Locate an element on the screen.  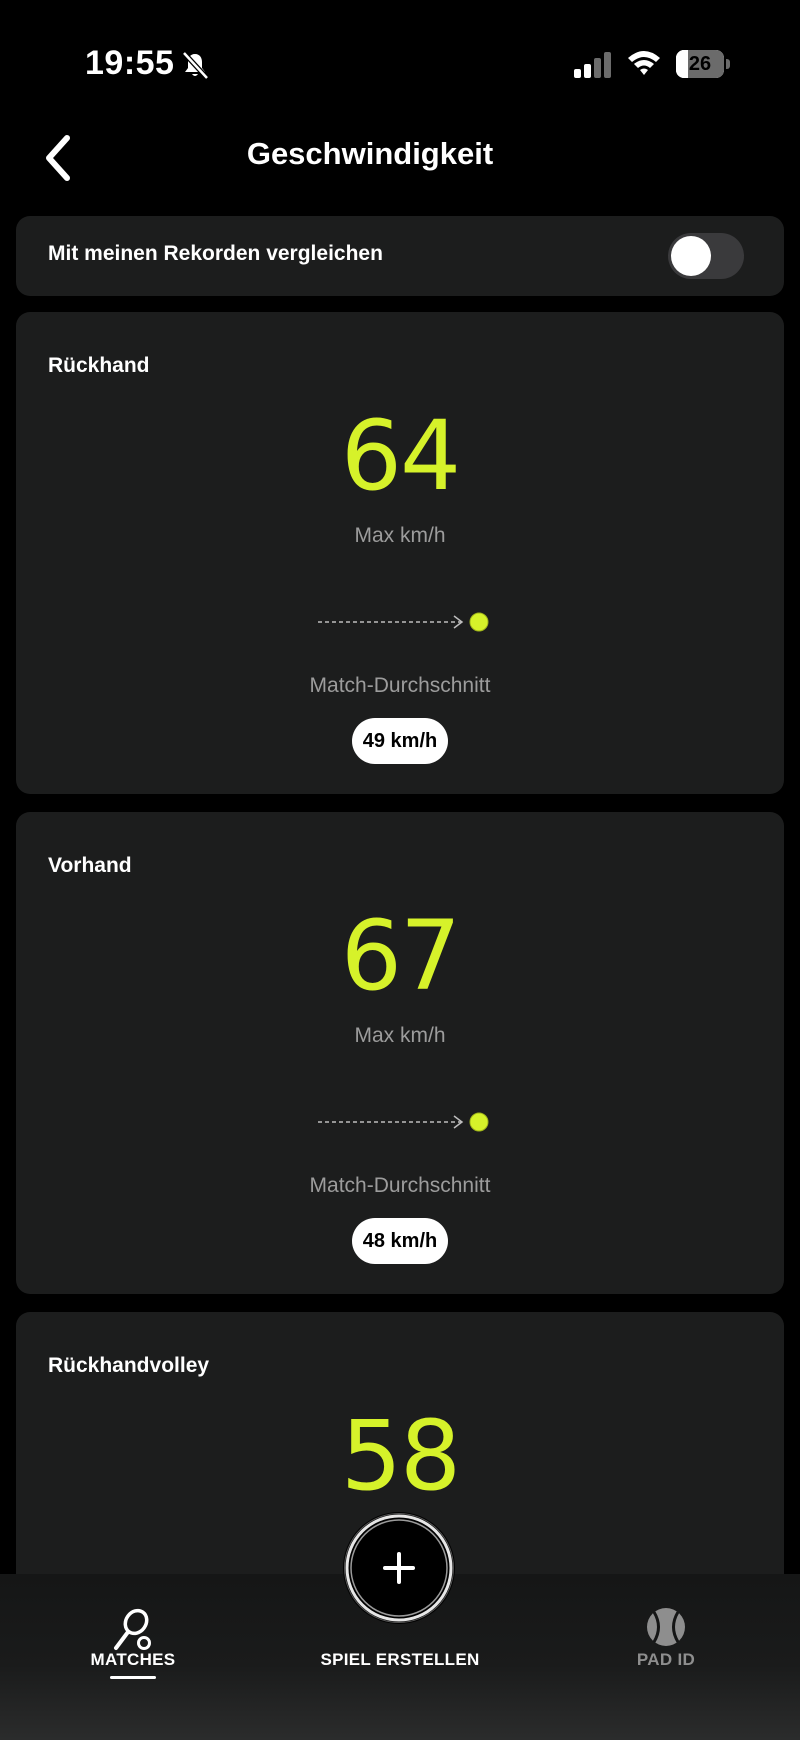
header: Geschwindigkeit is located at coordinates (400, 155).